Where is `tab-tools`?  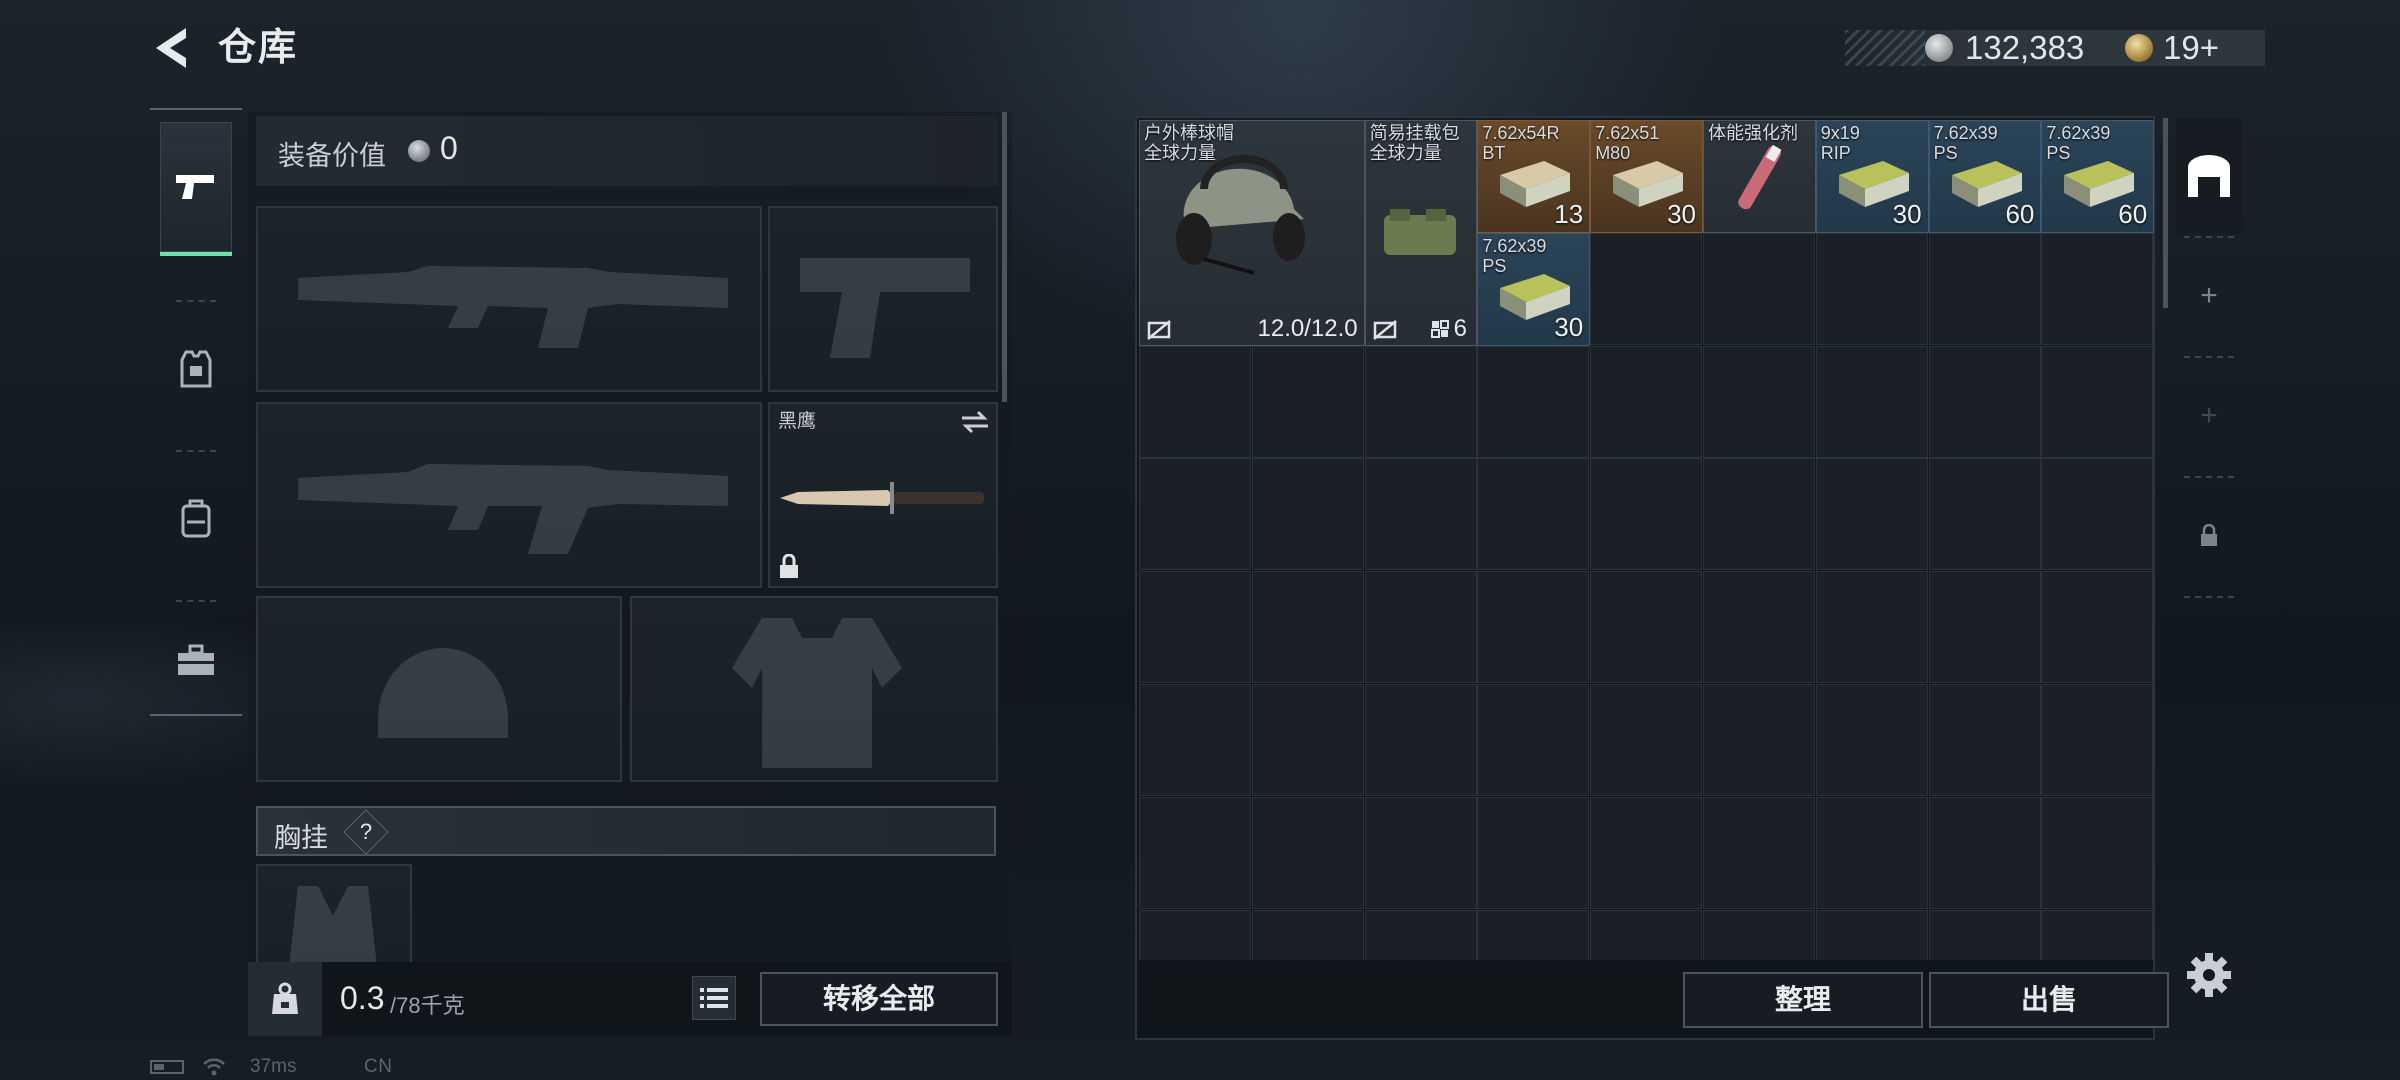
tab-tools is located at coordinates (196, 660).